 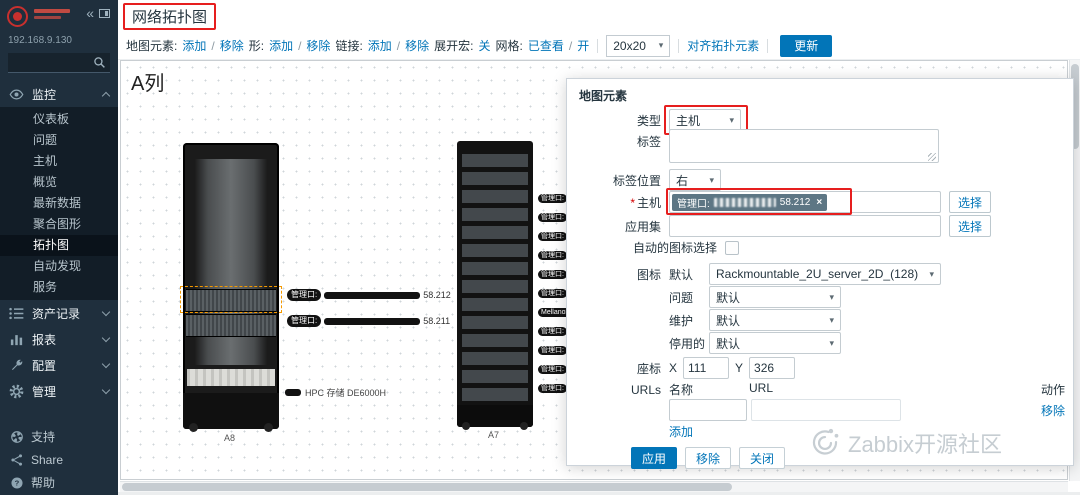 I want to click on host-label-row: 管理口: 58.212, so click(x=369, y=295).